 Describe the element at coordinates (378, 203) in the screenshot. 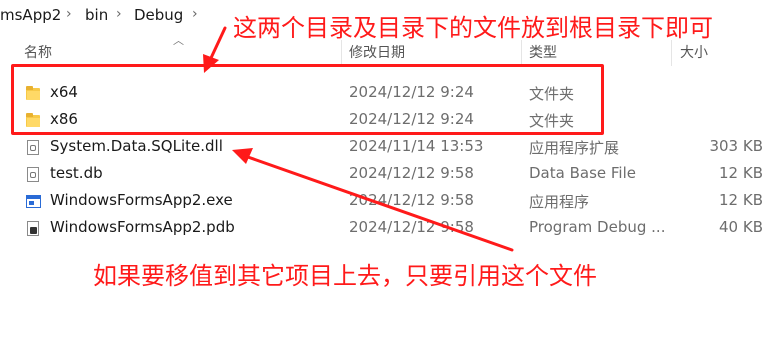

I see `annotation-arrow-bottom` at that location.